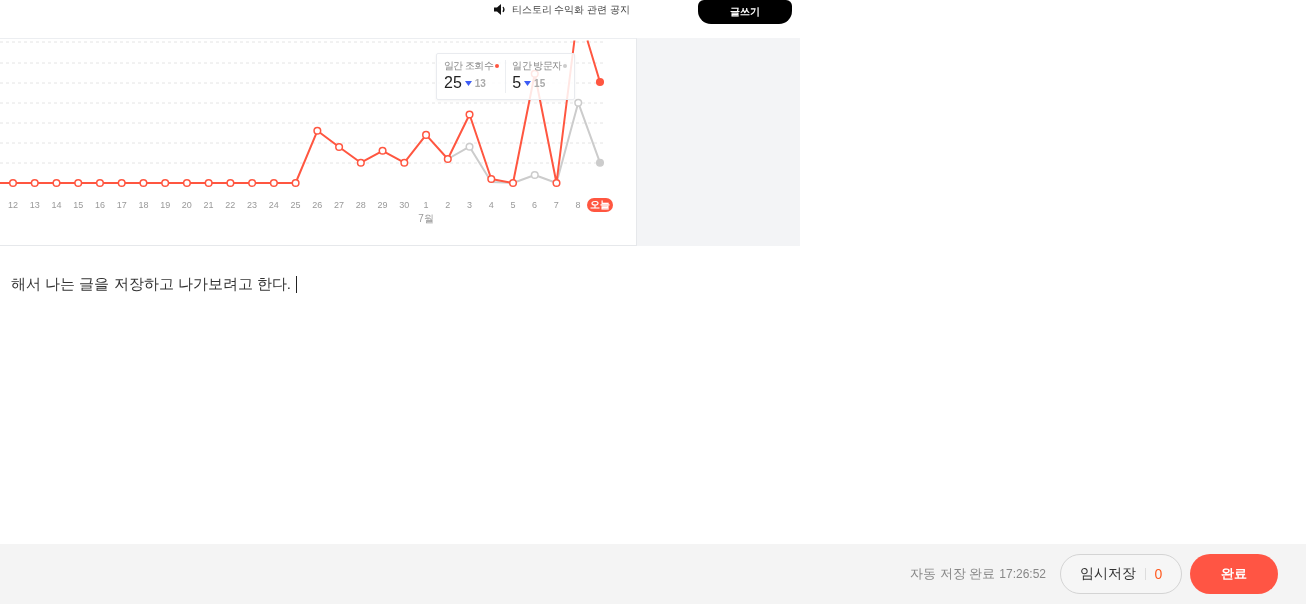  I want to click on month-label: 7월, so click(426, 219).